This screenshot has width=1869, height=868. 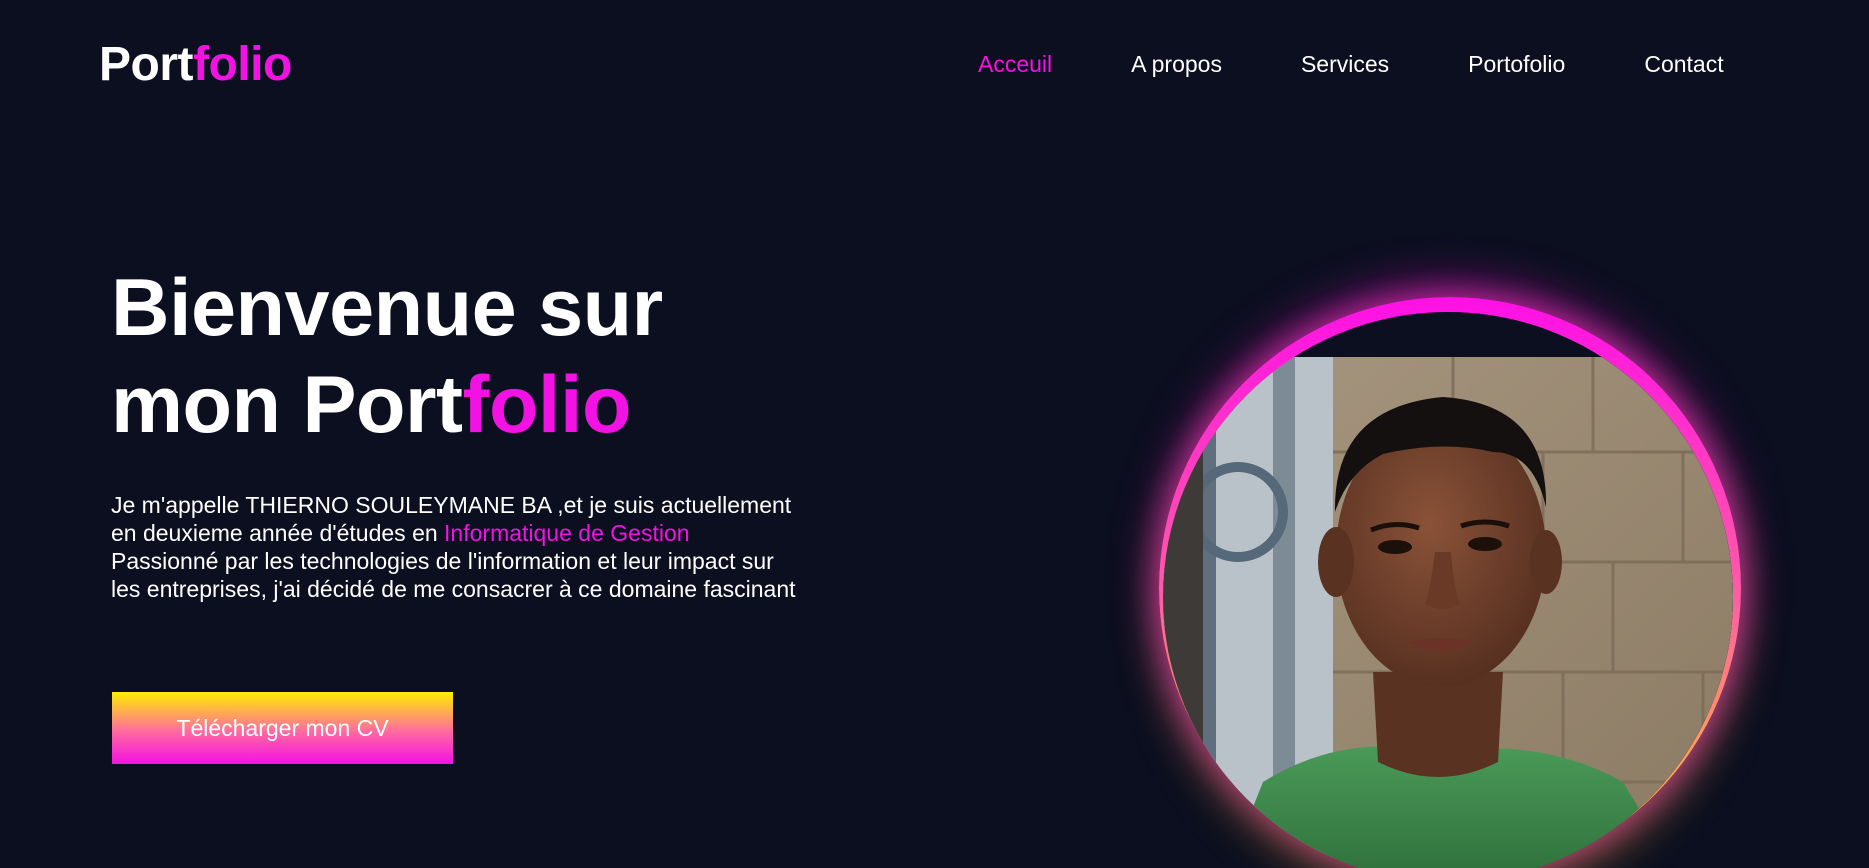 What do you see at coordinates (146, 64) in the screenshot?
I see `logo-text-main: Port` at bounding box center [146, 64].